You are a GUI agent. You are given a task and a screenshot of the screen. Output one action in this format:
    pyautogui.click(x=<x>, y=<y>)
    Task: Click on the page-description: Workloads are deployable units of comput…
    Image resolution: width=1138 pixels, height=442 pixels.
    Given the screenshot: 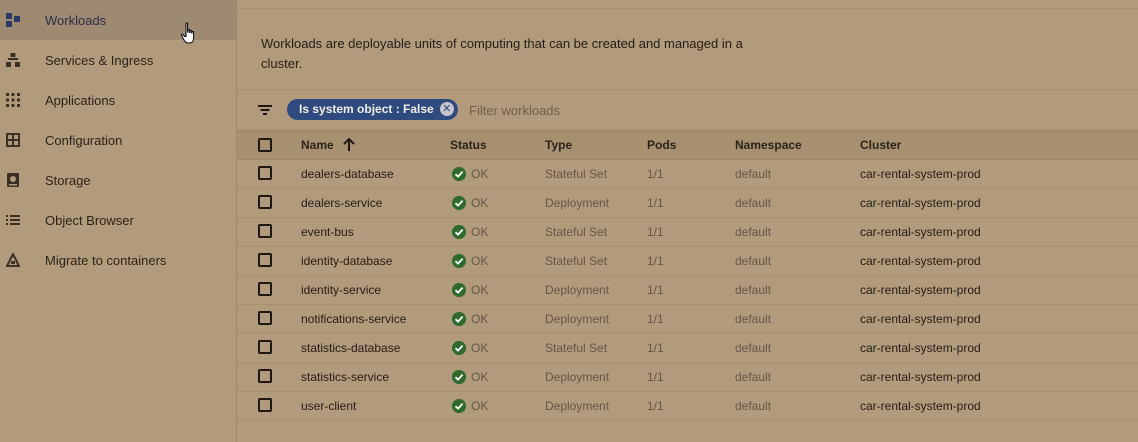 What is the action you would take?
    pyautogui.click(x=502, y=53)
    